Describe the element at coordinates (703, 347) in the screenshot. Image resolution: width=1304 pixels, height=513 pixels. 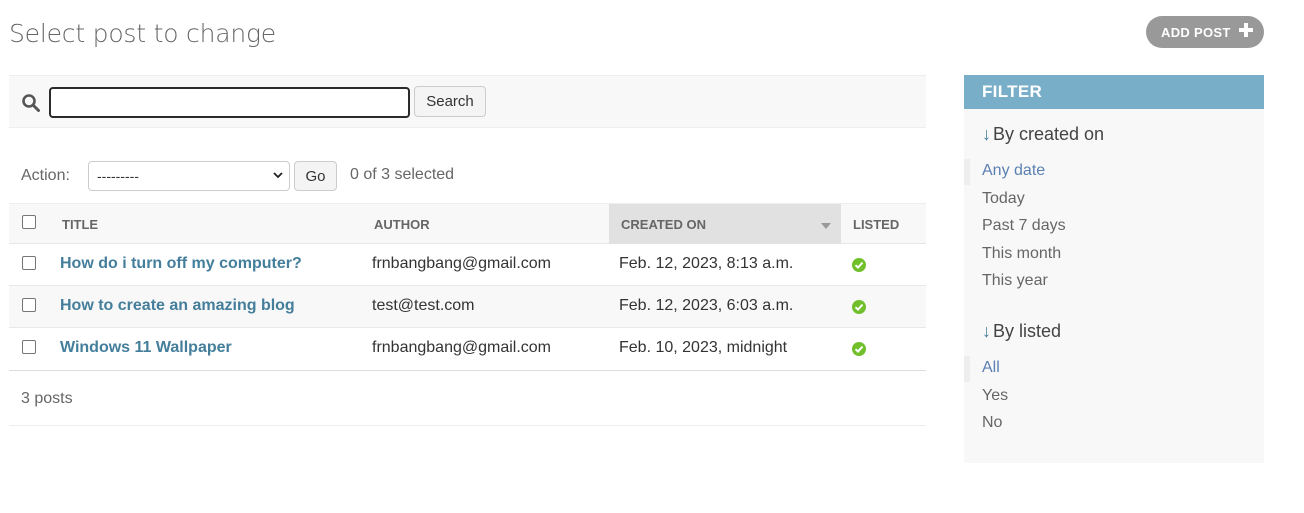
I see `created-on-cell: Feb. 10, 2023, midnight` at that location.